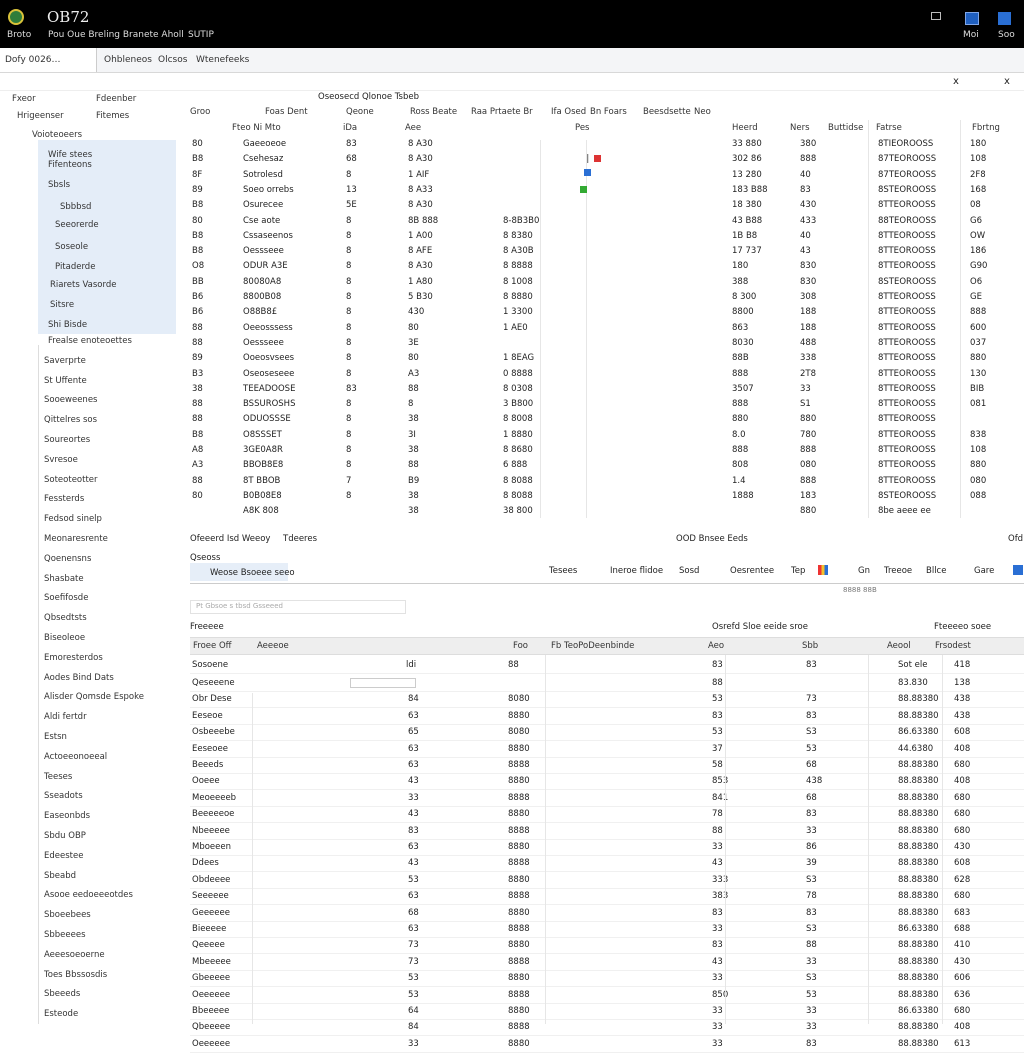  What do you see at coordinates (636, 571) in the screenshot?
I see `toolbar-item: Ineroe flidoe` at bounding box center [636, 571].